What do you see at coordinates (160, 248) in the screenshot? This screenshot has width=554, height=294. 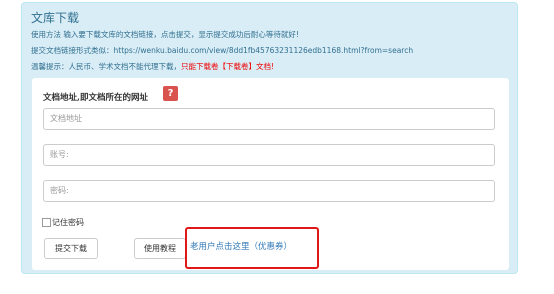 I see `tutorial-button: 使用教程` at bounding box center [160, 248].